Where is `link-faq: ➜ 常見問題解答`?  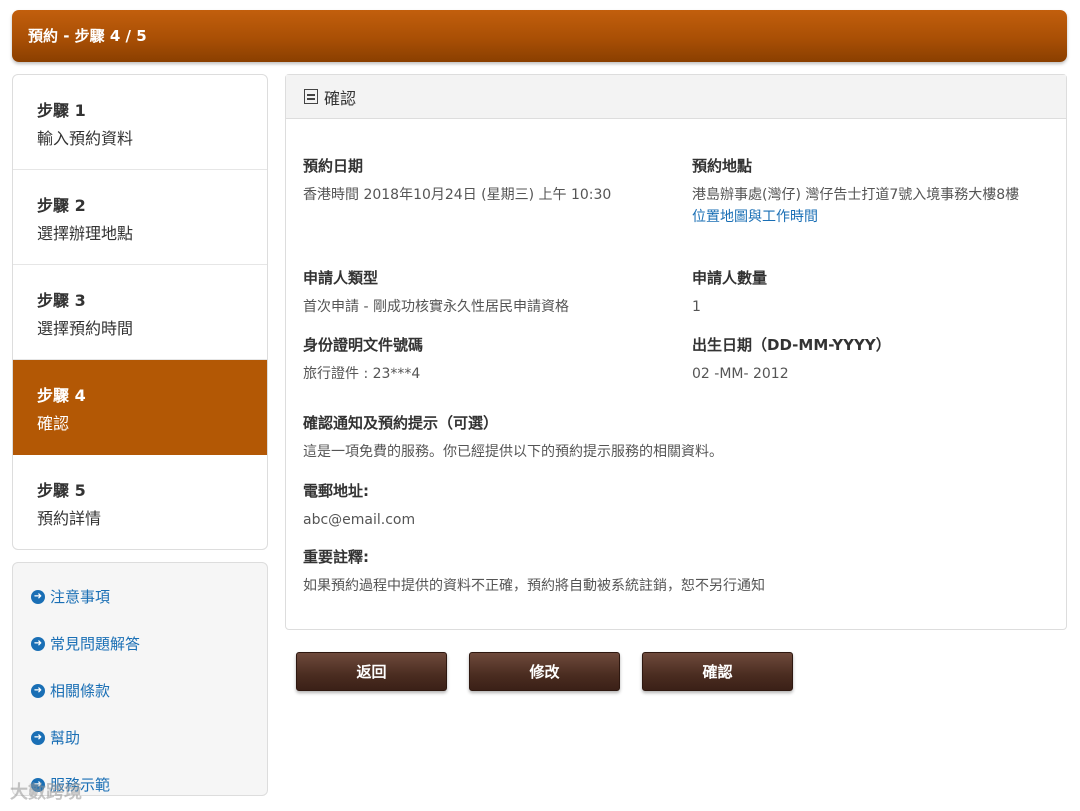
link-faq: ➜ 常見問題解答 is located at coordinates (140, 643).